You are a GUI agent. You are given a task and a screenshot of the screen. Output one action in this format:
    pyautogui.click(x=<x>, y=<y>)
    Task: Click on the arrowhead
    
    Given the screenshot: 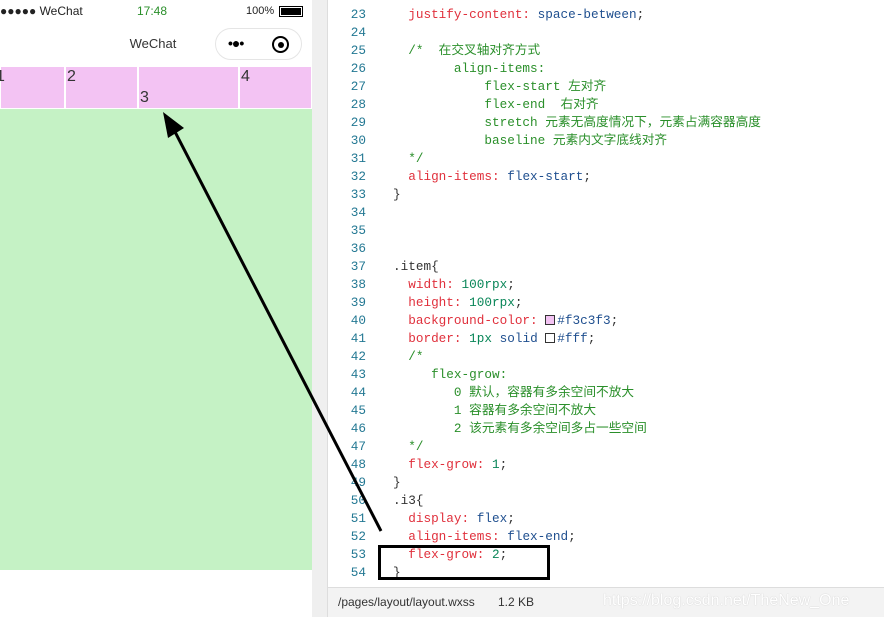 What is the action you would take?
    pyautogui.click(x=173, y=125)
    